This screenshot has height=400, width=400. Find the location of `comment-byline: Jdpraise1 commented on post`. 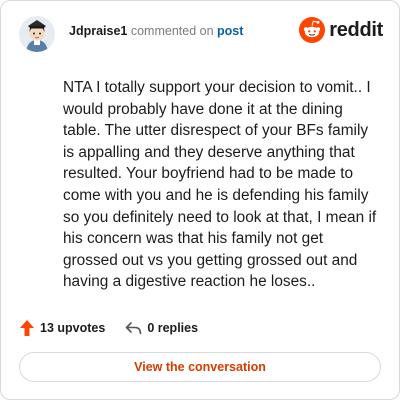

comment-byline: Jdpraise1 commented on post is located at coordinates (156, 31).